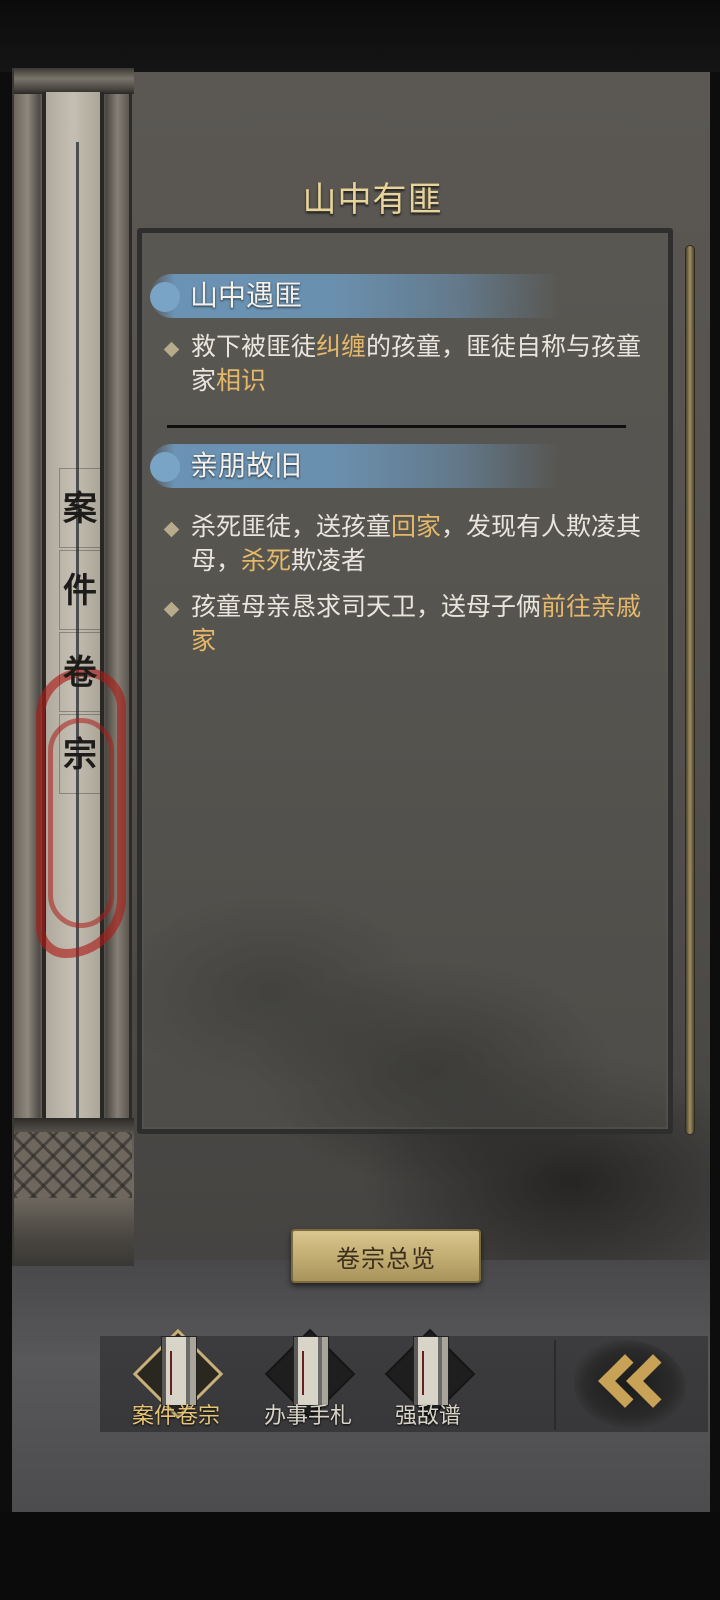 This screenshot has width=720, height=1600. What do you see at coordinates (179, 1371) in the screenshot?
I see `case-file-book-icon` at bounding box center [179, 1371].